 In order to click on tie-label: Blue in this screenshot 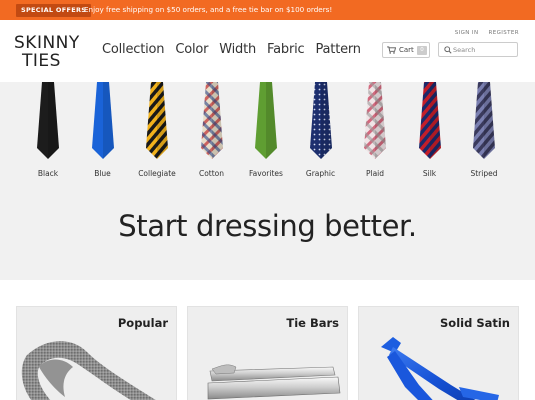, I will do `click(102, 173)`.